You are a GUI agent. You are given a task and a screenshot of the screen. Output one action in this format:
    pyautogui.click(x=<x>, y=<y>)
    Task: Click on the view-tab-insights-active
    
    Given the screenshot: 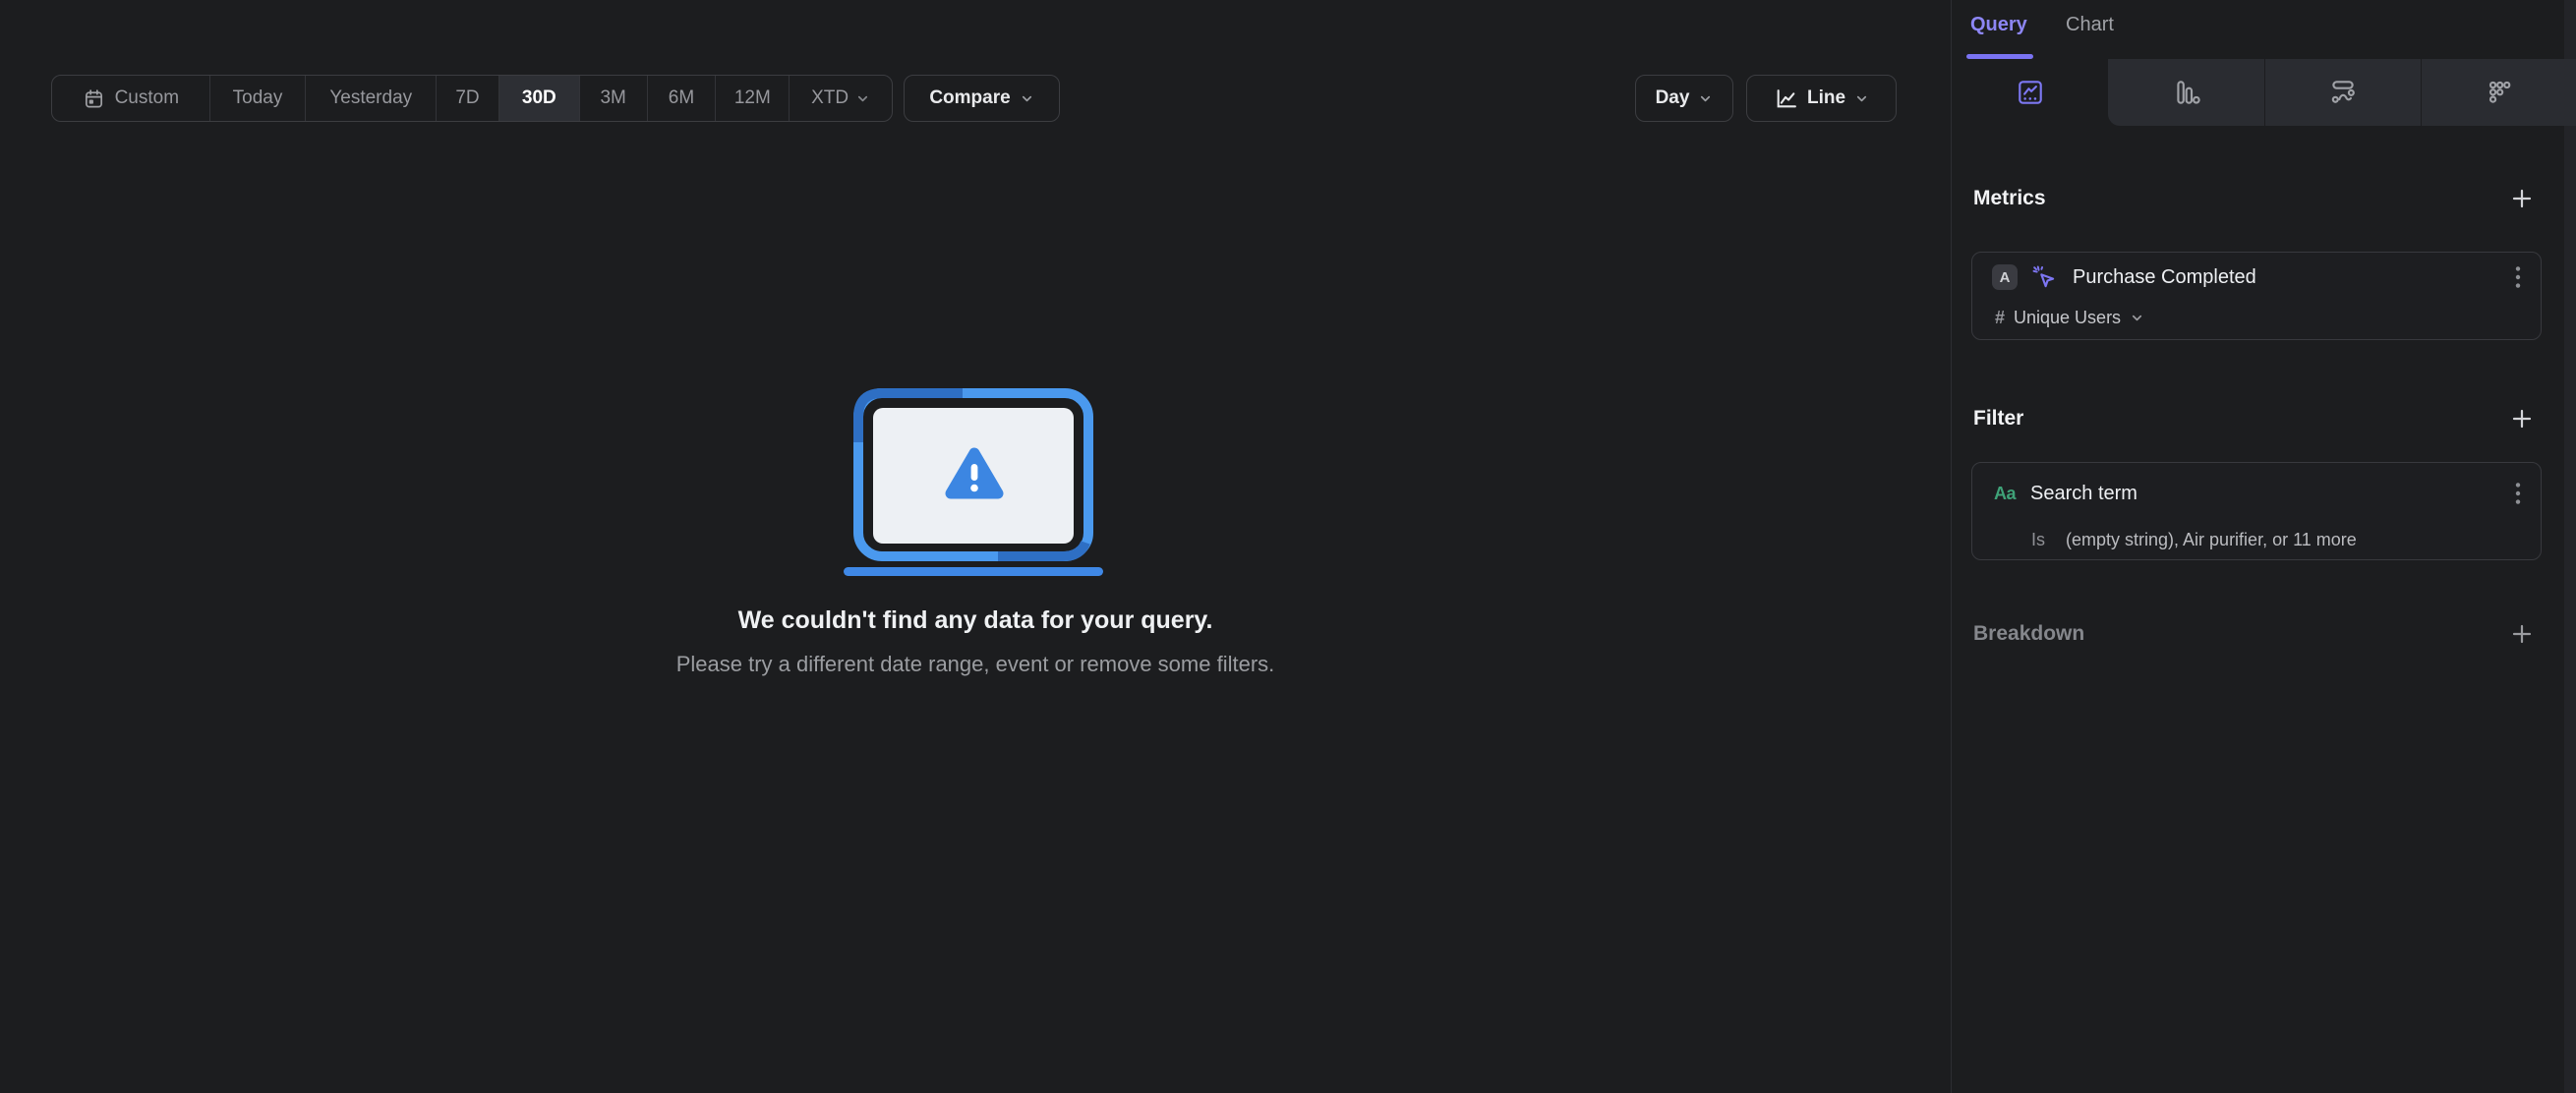 What is the action you would take?
    pyautogui.click(x=2030, y=92)
    